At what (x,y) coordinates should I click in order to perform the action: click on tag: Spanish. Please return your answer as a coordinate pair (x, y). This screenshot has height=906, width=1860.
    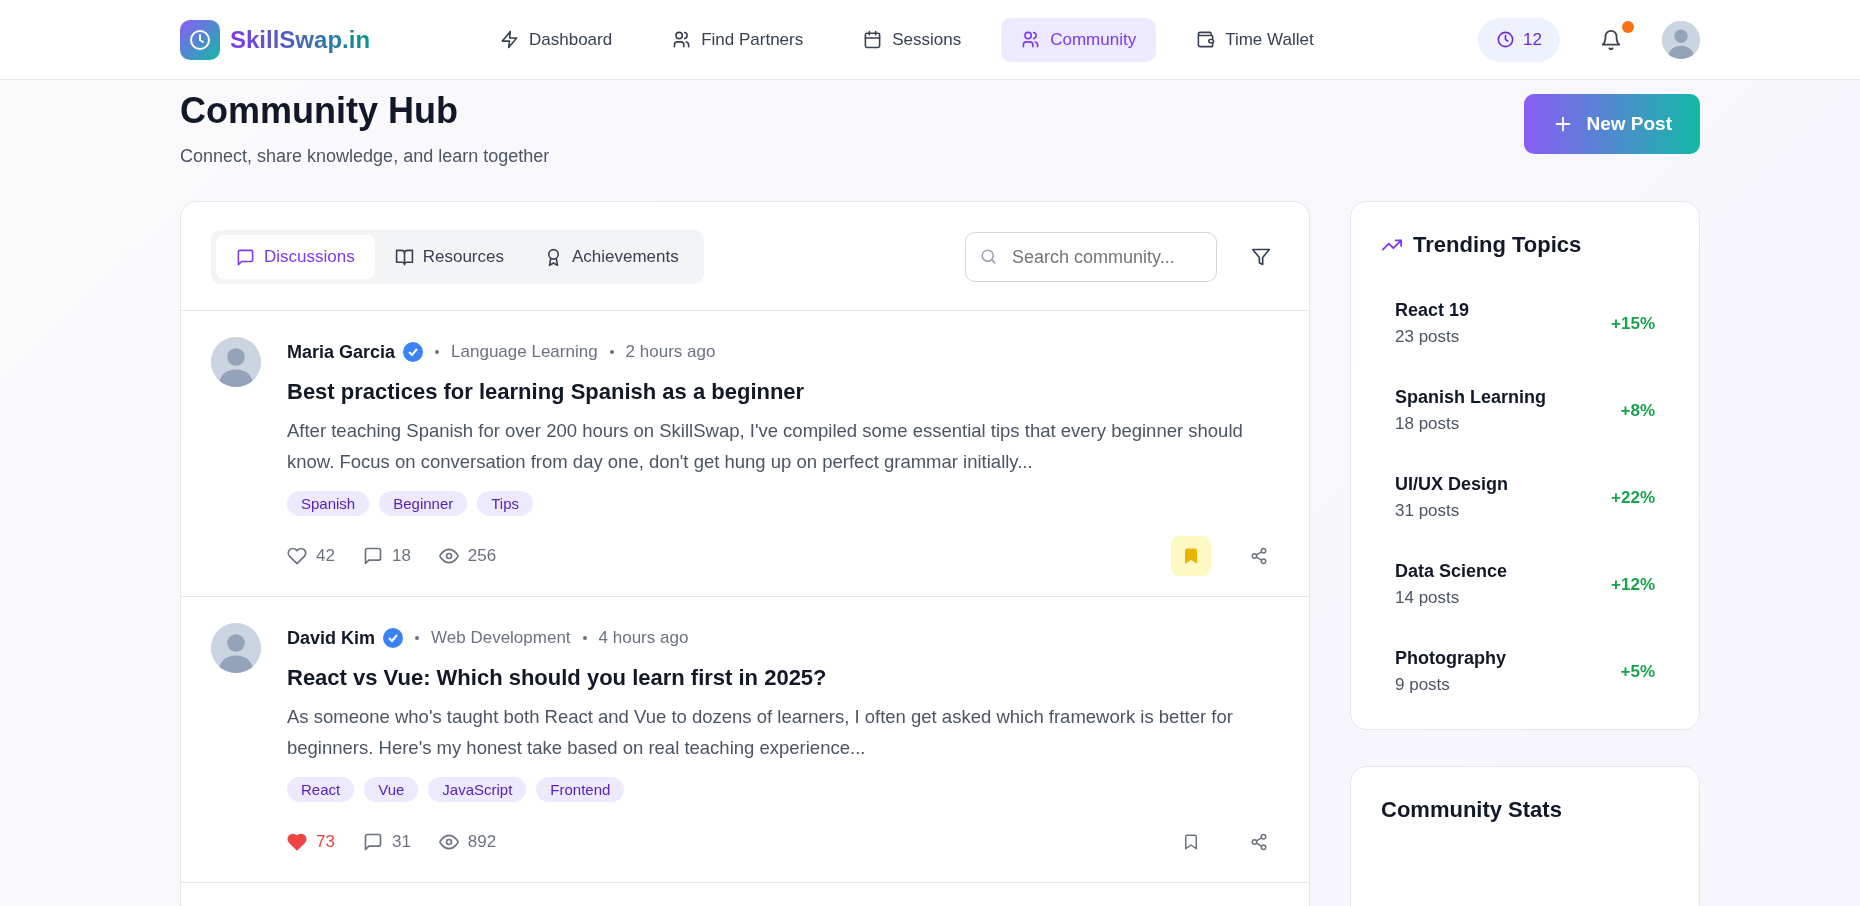
    Looking at the image, I should click on (328, 503).